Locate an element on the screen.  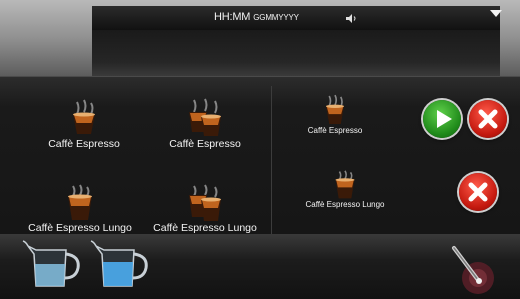
clock: HH:MM GGMMYYYY is located at coordinates (256, 17).